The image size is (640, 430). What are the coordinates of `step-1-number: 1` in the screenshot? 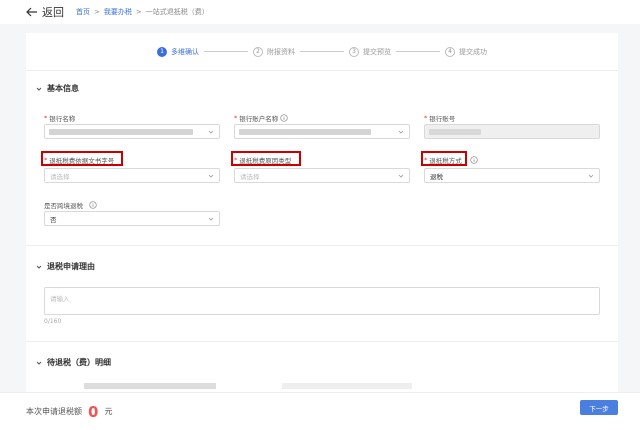 It's located at (162, 51).